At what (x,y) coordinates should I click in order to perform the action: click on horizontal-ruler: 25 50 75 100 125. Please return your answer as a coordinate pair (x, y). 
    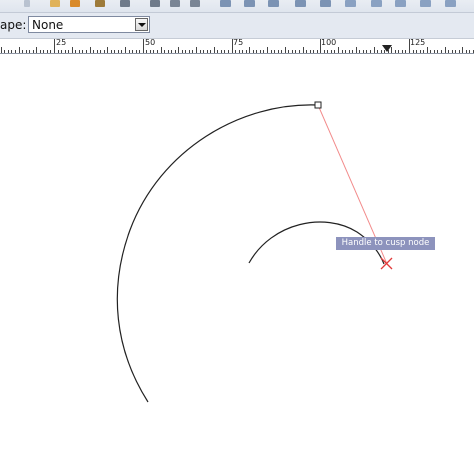
    Looking at the image, I should click on (237, 46).